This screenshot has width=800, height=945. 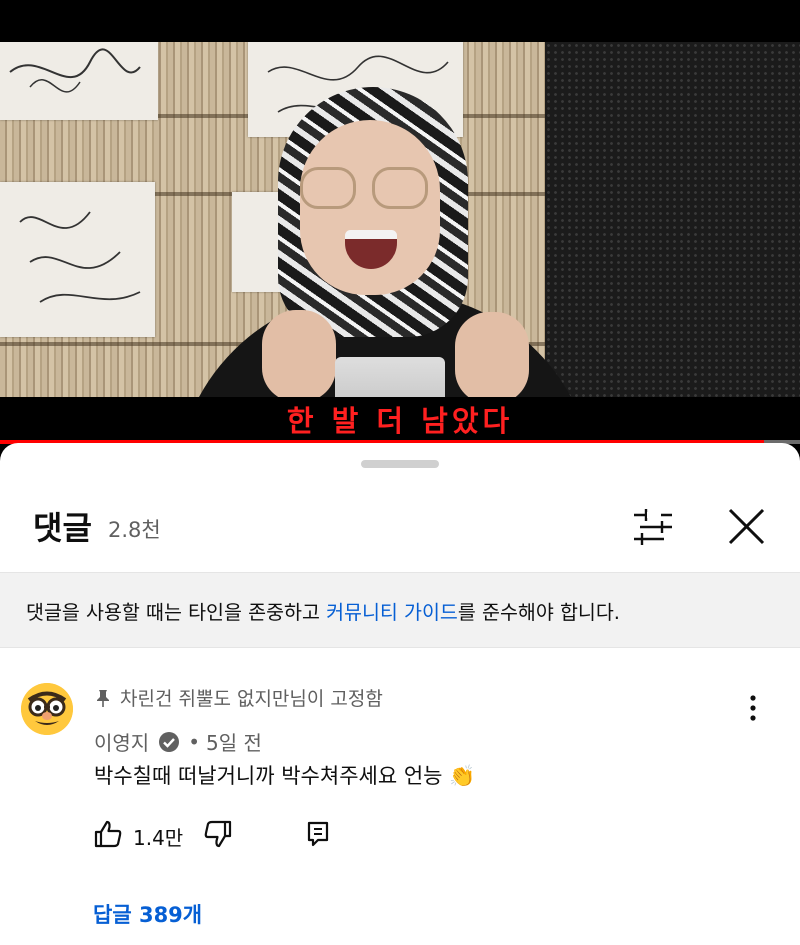 What do you see at coordinates (462, 776) in the screenshot?
I see `clapping-hands-emoji: 👏` at bounding box center [462, 776].